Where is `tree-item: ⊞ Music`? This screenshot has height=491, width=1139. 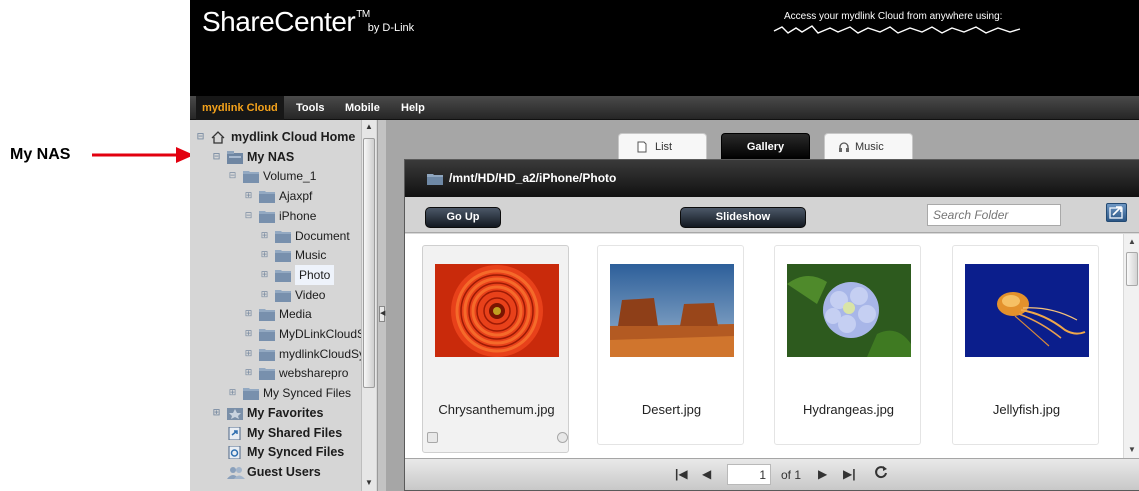 tree-item: ⊞ Music is located at coordinates (275, 255).